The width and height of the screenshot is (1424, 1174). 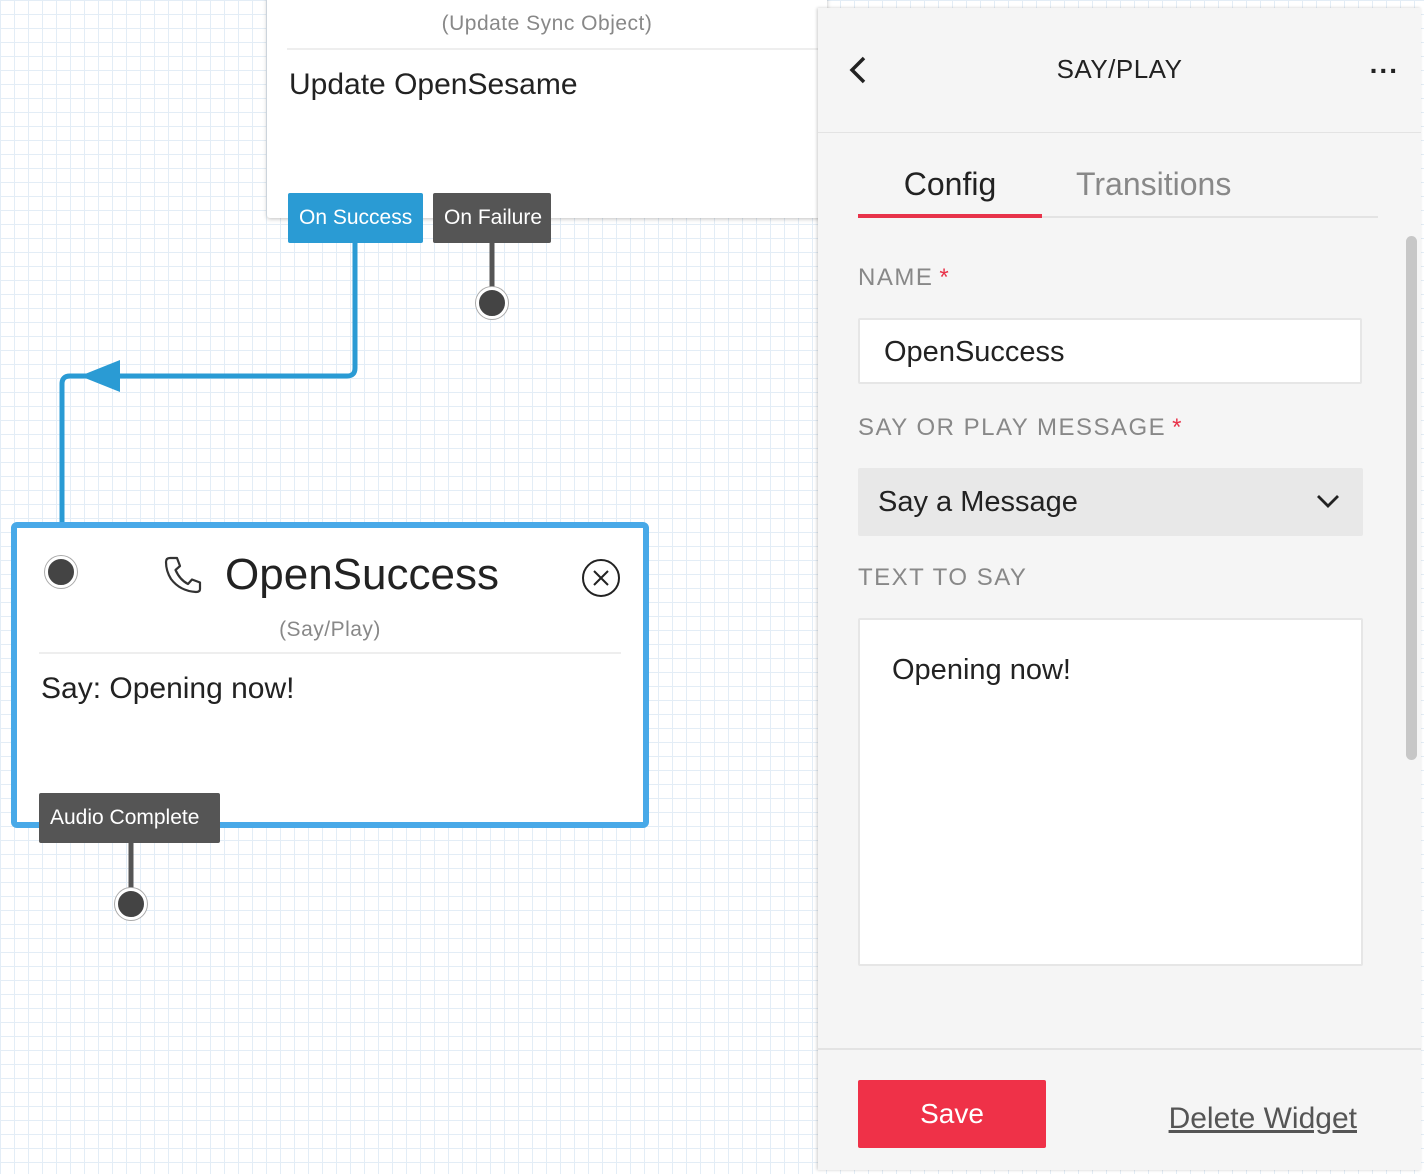 What do you see at coordinates (362, 574) in the screenshot?
I see `widget-title: OpenSuccess` at bounding box center [362, 574].